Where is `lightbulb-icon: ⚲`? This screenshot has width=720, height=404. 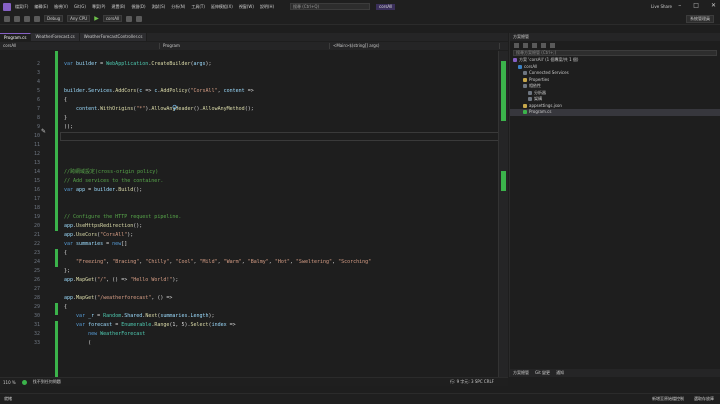 lightbulb-icon: ⚲ is located at coordinates (175, 108).